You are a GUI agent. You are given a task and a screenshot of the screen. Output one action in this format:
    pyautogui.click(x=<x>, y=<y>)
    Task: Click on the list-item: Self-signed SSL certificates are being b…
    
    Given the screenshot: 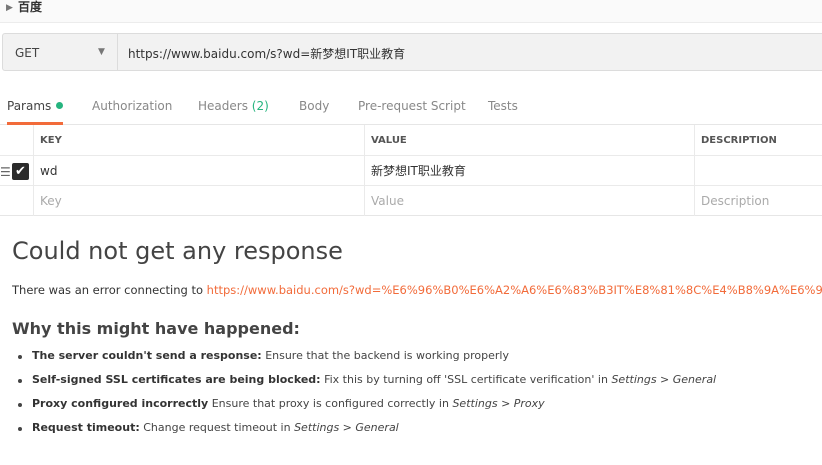 What is the action you would take?
    pyautogui.click(x=417, y=380)
    